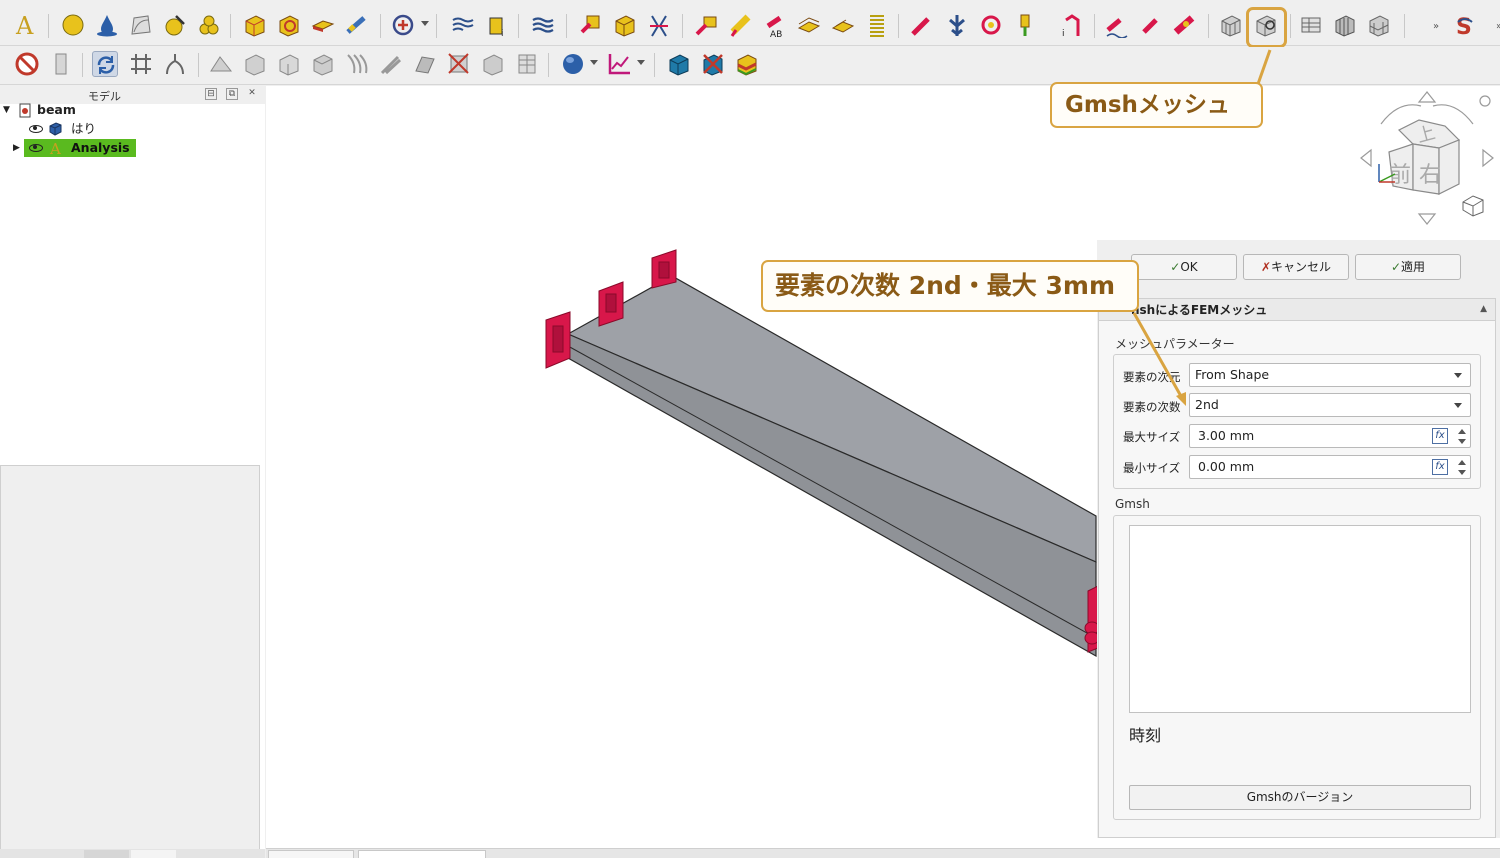 The height and width of the screenshot is (858, 1500). What do you see at coordinates (707, 25) in the screenshot?
I see `constraint-force-icon` at bounding box center [707, 25].